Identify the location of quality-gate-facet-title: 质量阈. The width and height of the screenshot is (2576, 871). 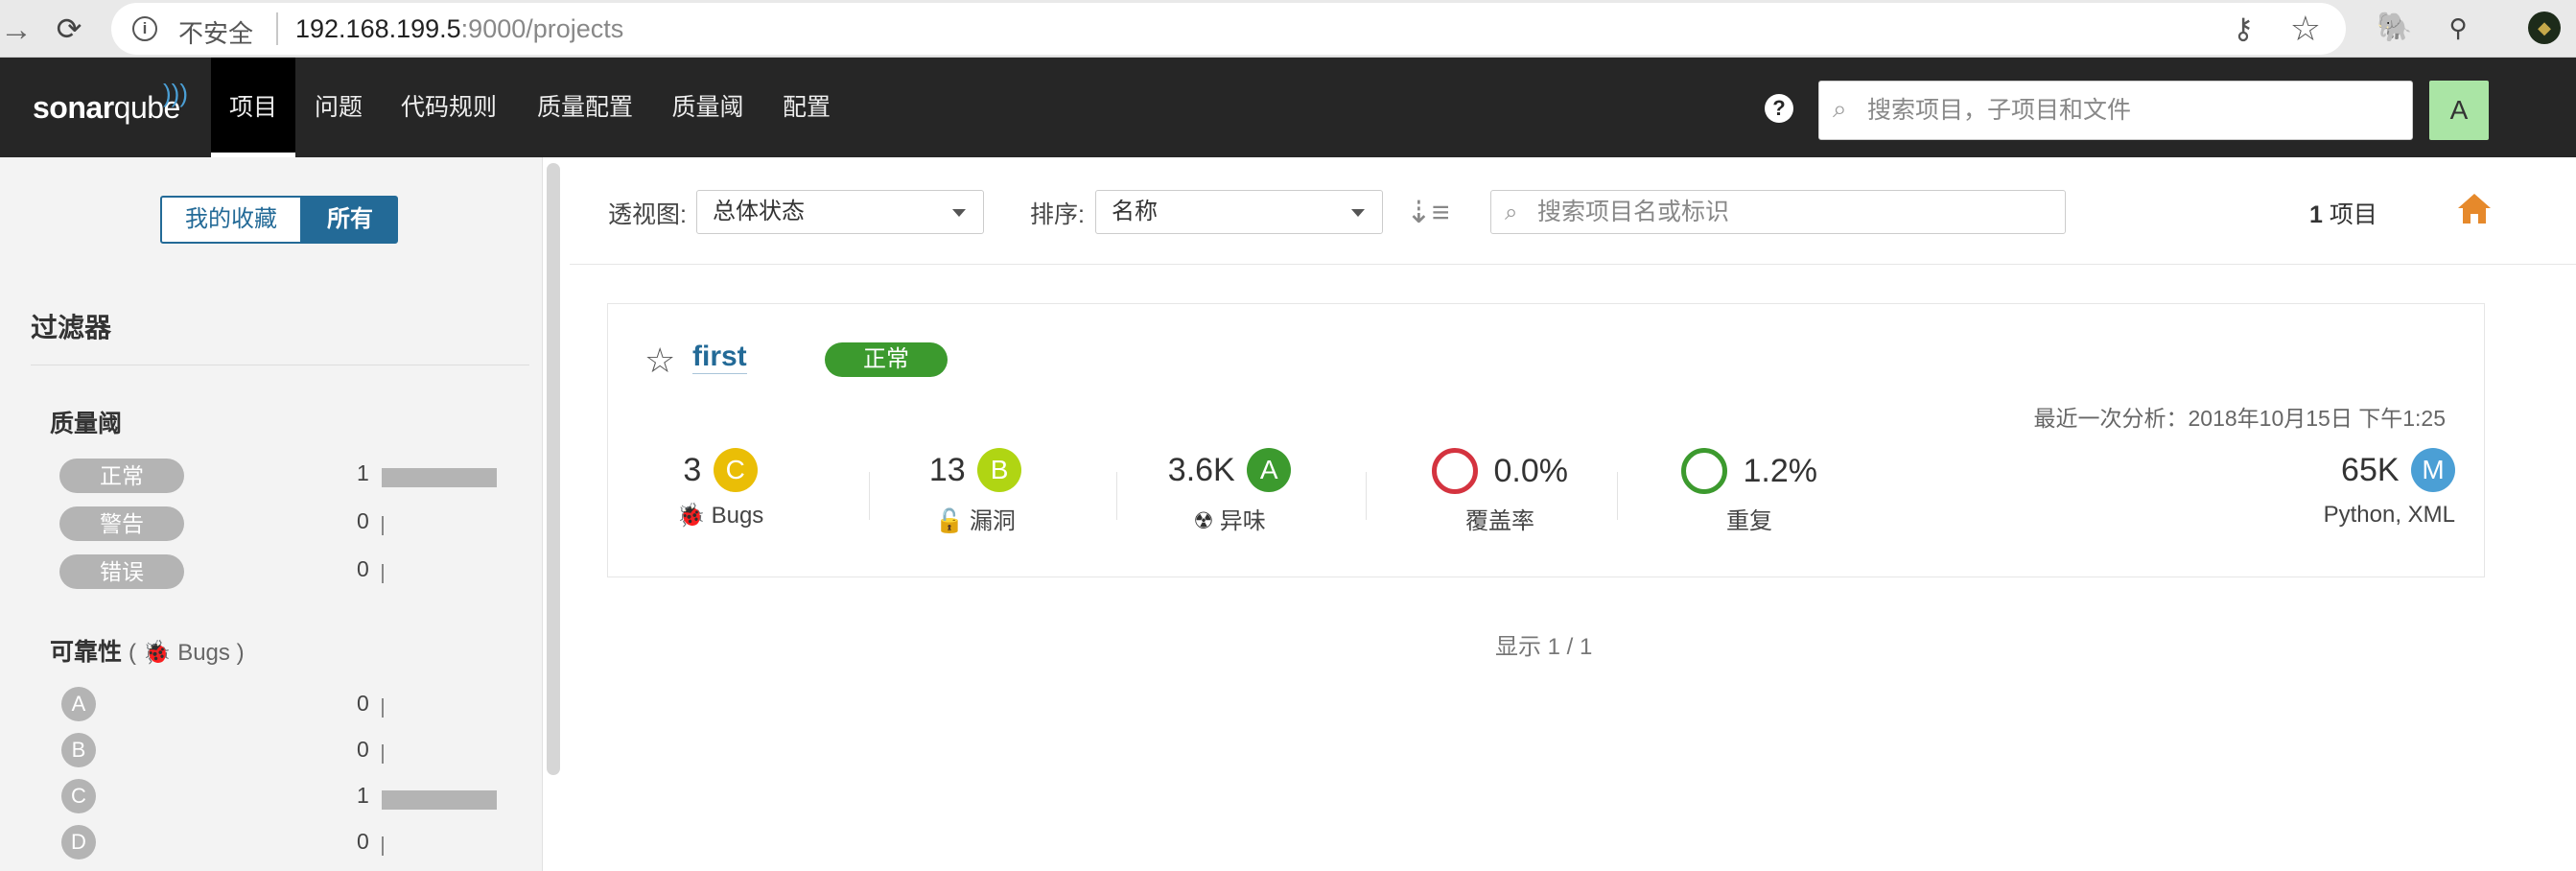
(86, 424).